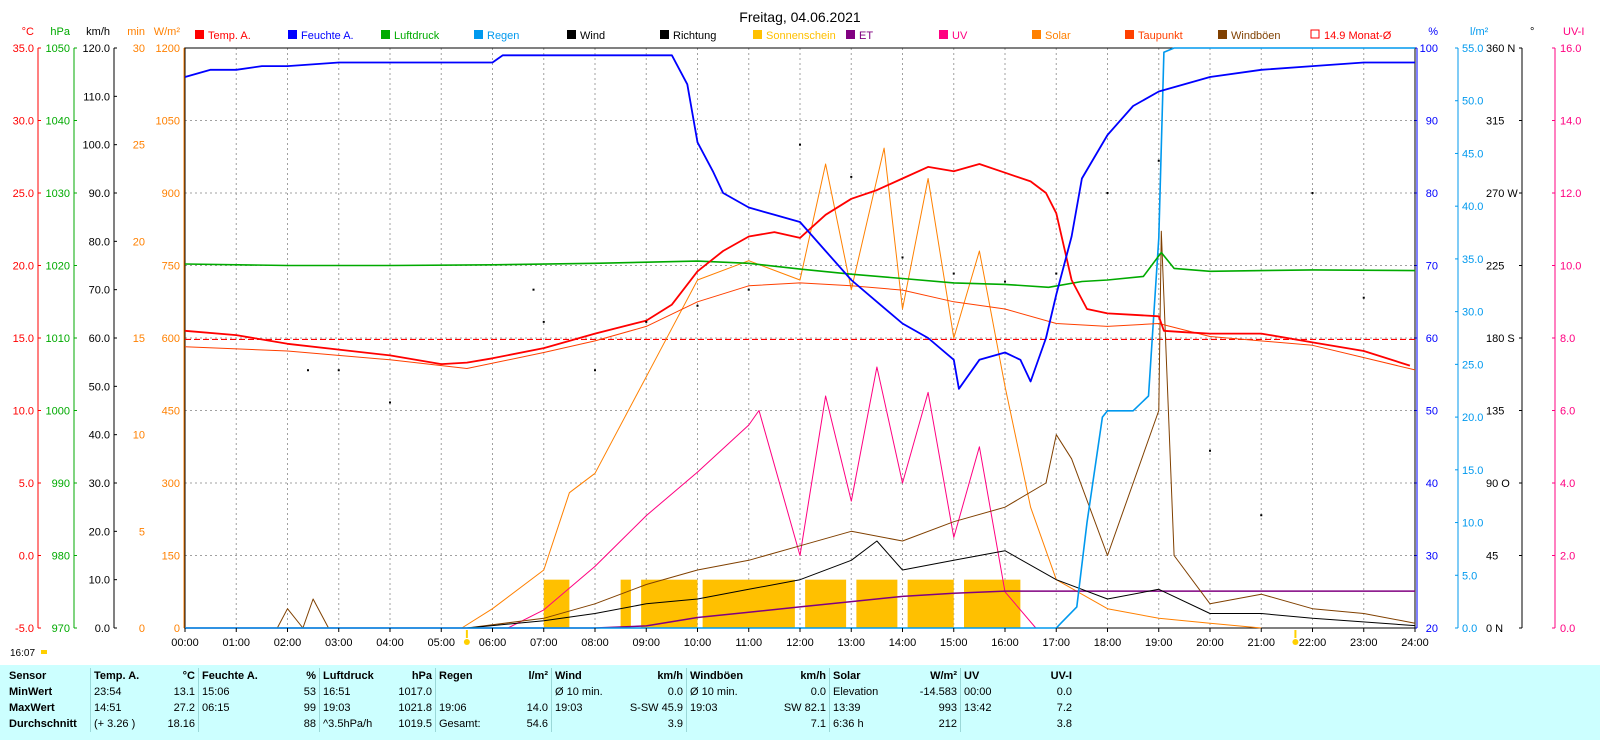 The width and height of the screenshot is (1600, 740). What do you see at coordinates (24, 629) in the screenshot?
I see `left-axis-tick-label: -5.0` at bounding box center [24, 629].